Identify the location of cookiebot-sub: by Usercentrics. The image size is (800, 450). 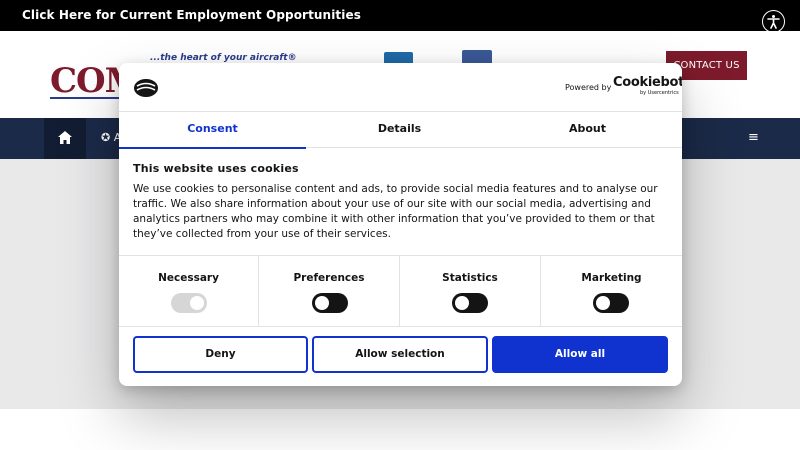
(659, 93).